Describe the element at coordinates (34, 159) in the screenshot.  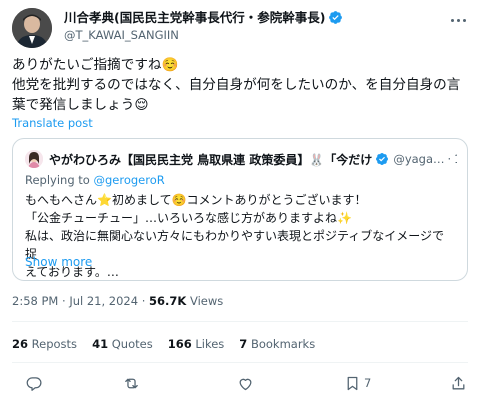
I see `quote-author-avatar` at that location.